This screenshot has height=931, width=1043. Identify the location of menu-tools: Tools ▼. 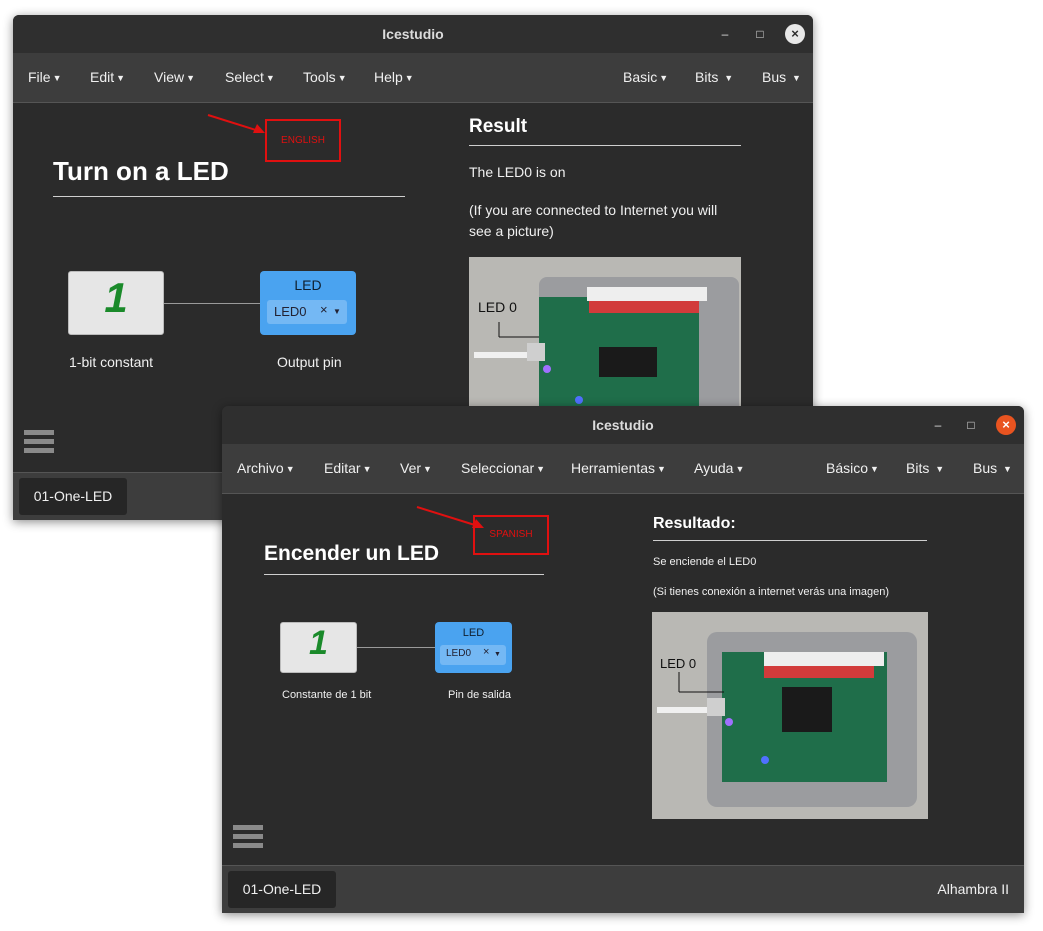
(325, 77).